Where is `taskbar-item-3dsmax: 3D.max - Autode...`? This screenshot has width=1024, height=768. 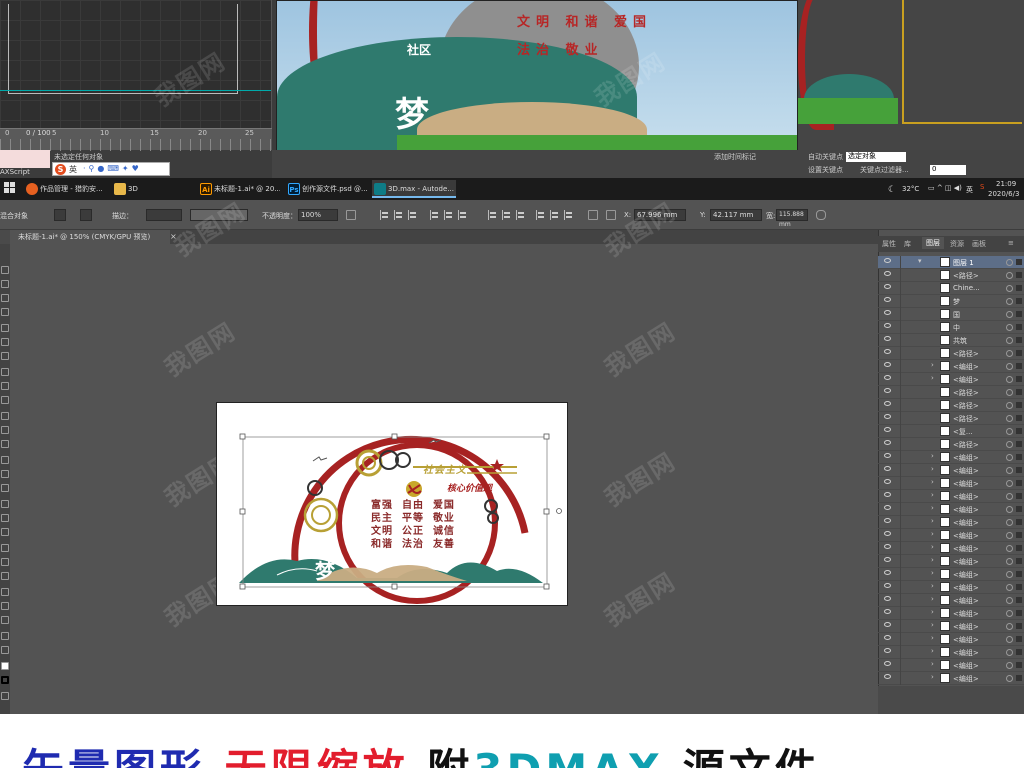
taskbar-item-3dsmax: 3D.max - Autode... is located at coordinates (414, 189).